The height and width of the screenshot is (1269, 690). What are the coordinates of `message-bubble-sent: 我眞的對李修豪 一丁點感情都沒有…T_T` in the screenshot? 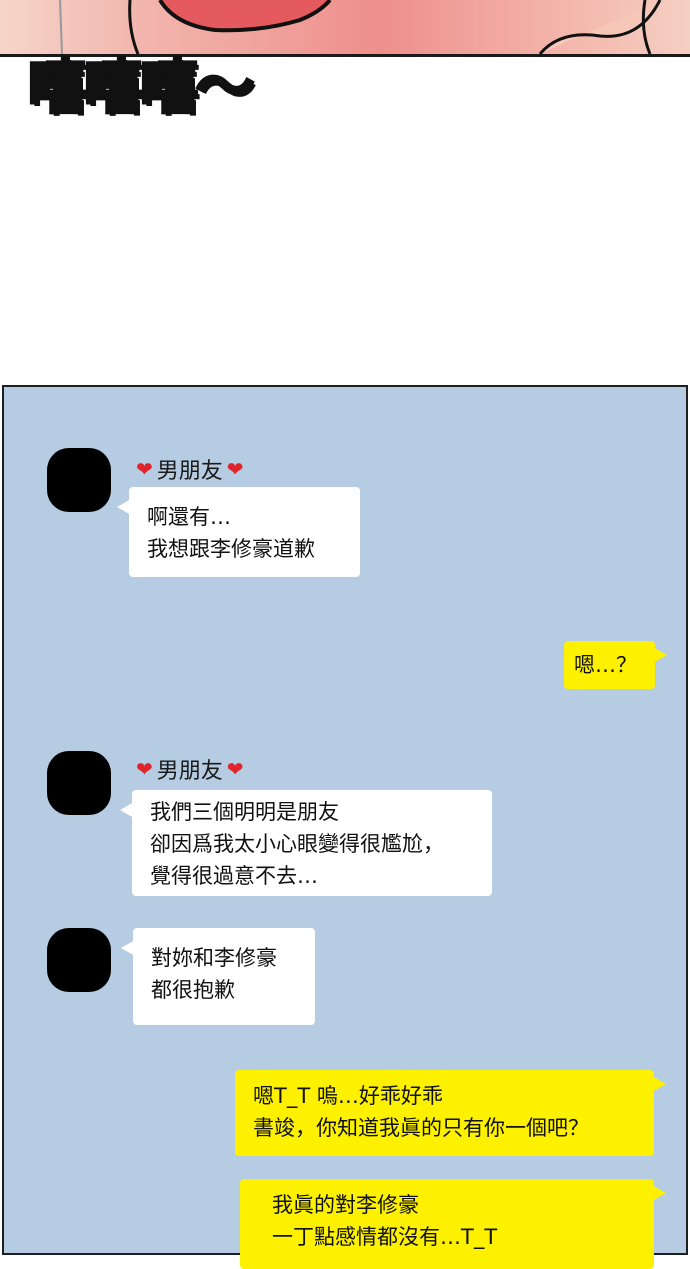 It's located at (453, 1224).